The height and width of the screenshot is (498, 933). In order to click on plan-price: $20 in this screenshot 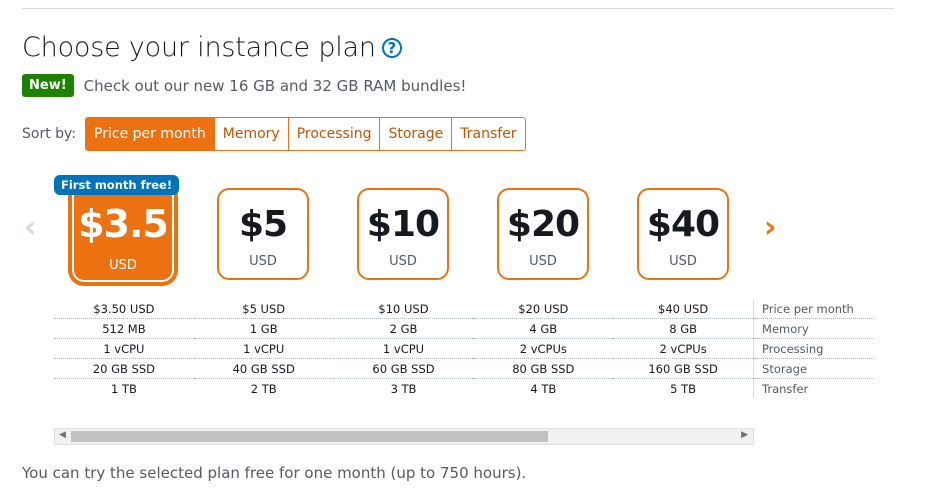, I will do `click(543, 224)`.